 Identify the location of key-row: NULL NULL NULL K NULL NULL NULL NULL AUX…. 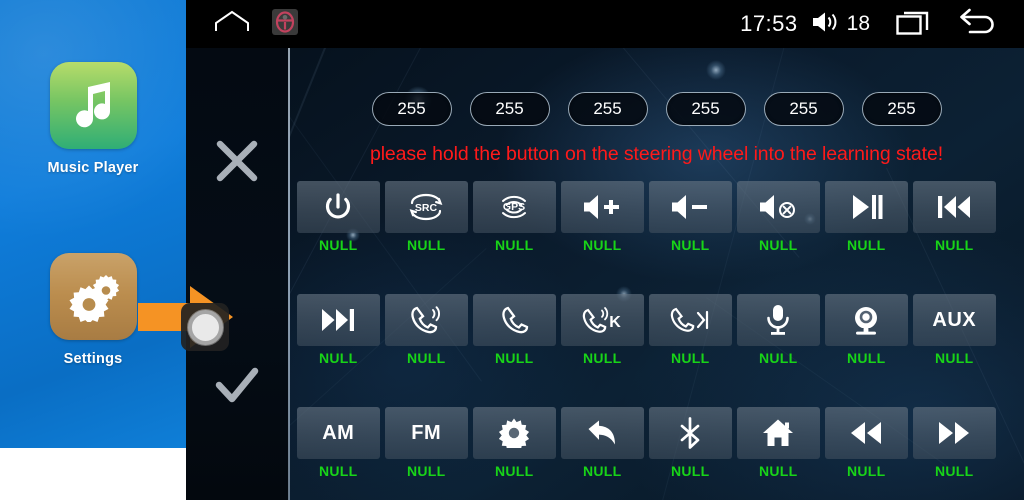
(660, 330).